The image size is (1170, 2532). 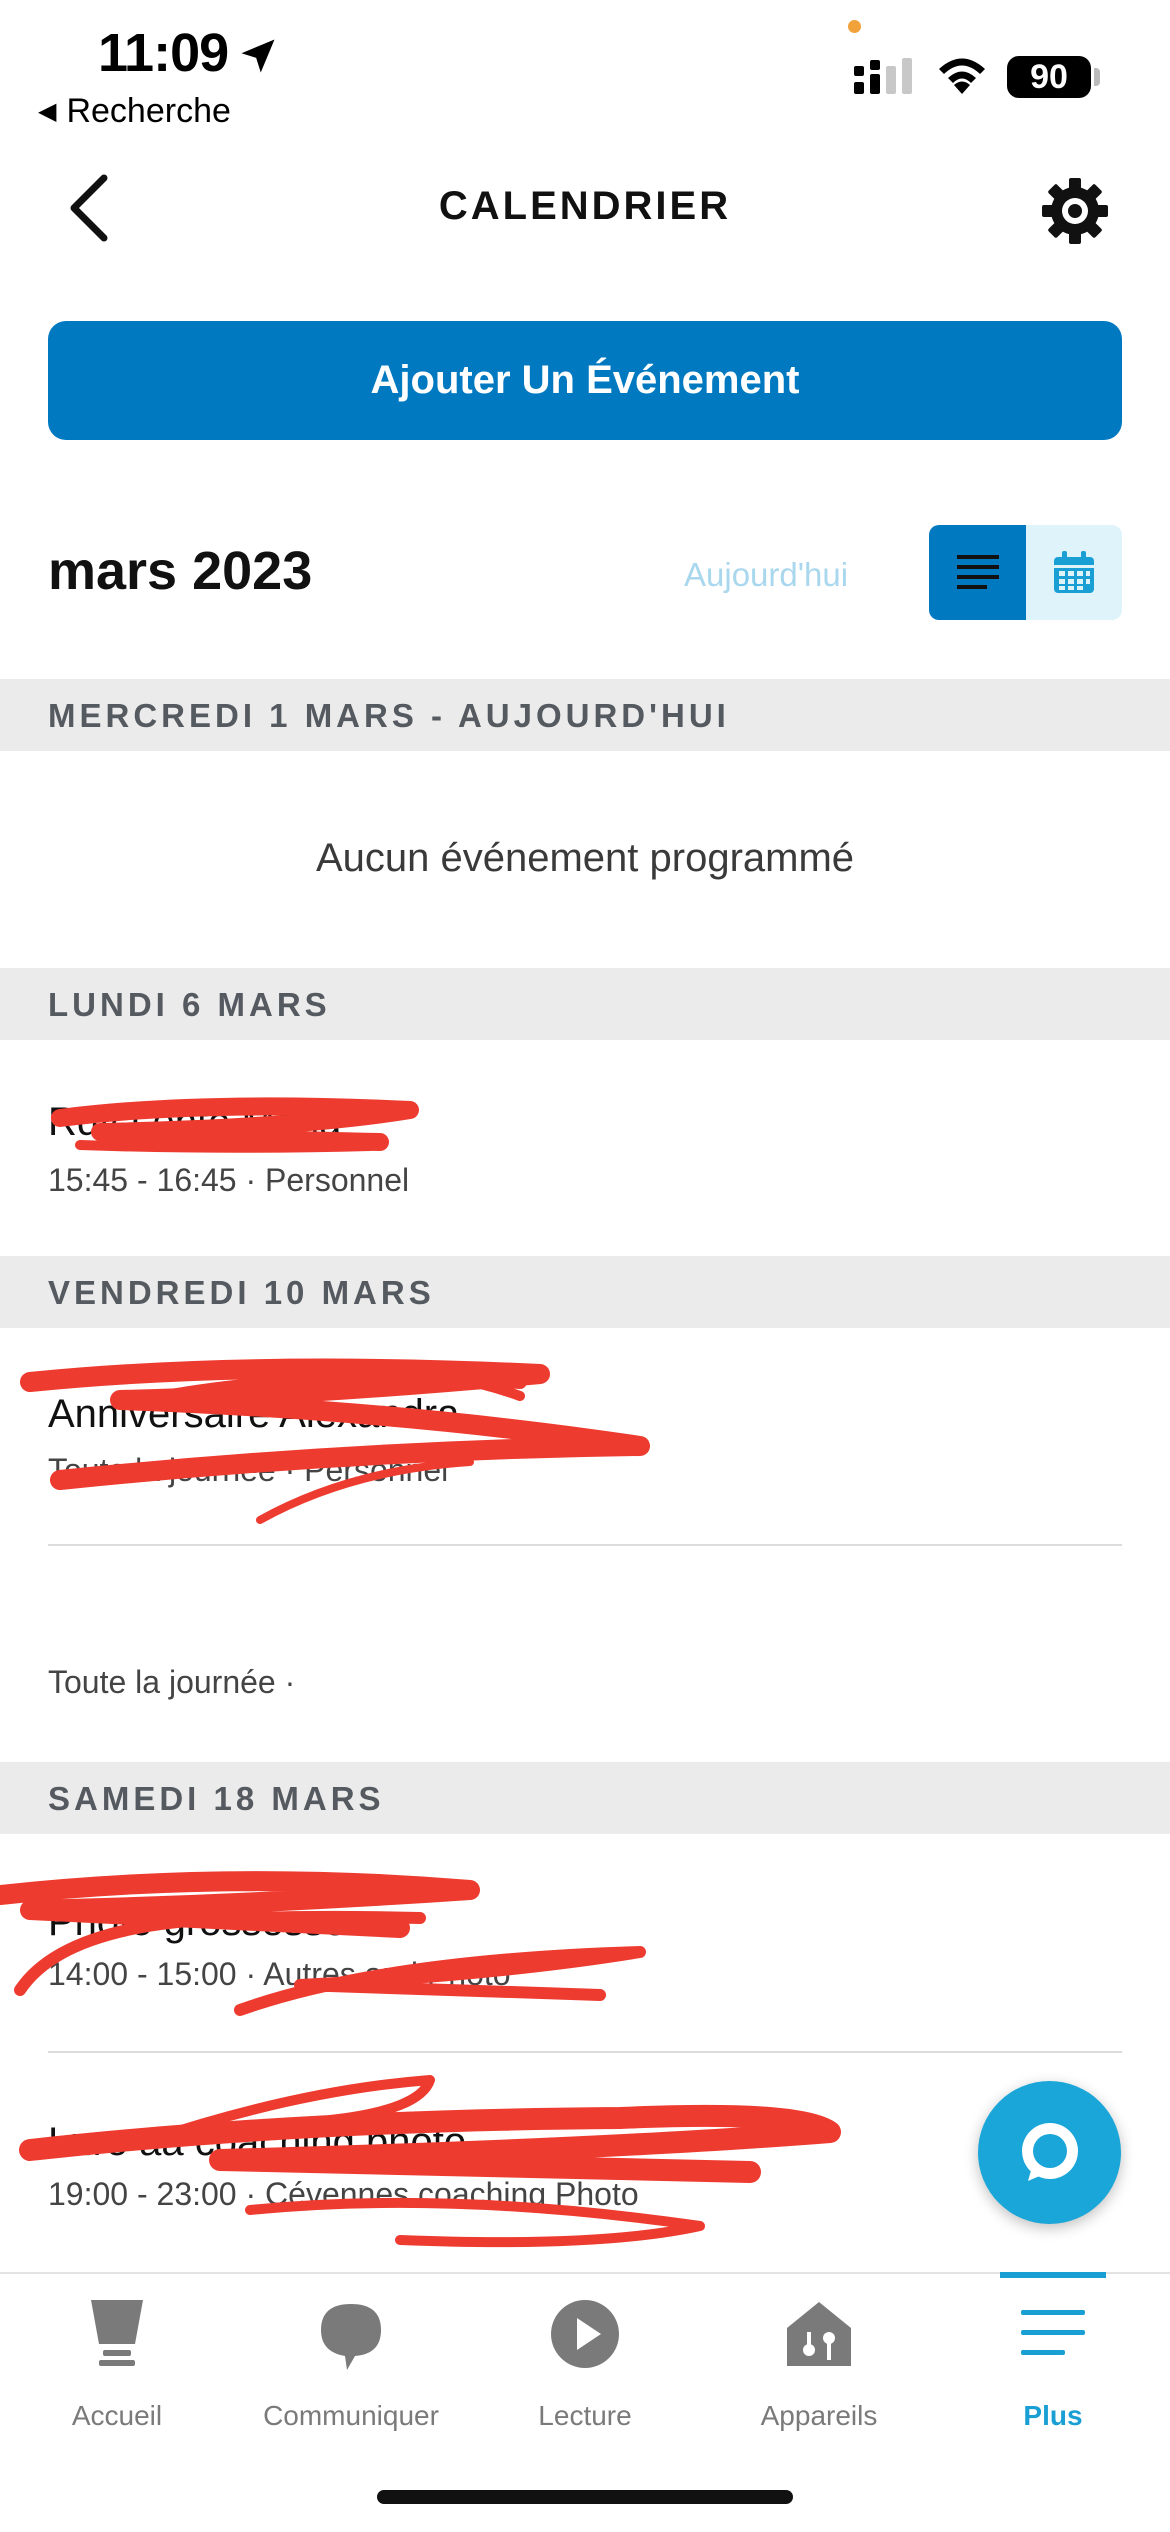 I want to click on wifi-icon, so click(x=962, y=76).